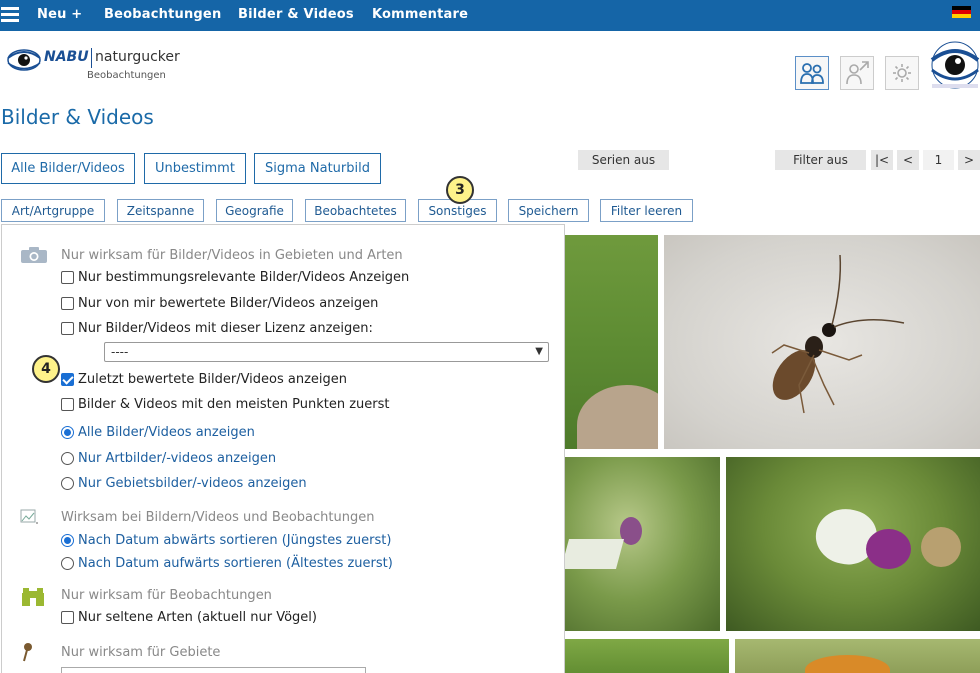 Image resolution: width=980 pixels, height=673 pixels. What do you see at coordinates (646, 210) in the screenshot?
I see `clear-filter-button: Filter leeren` at bounding box center [646, 210].